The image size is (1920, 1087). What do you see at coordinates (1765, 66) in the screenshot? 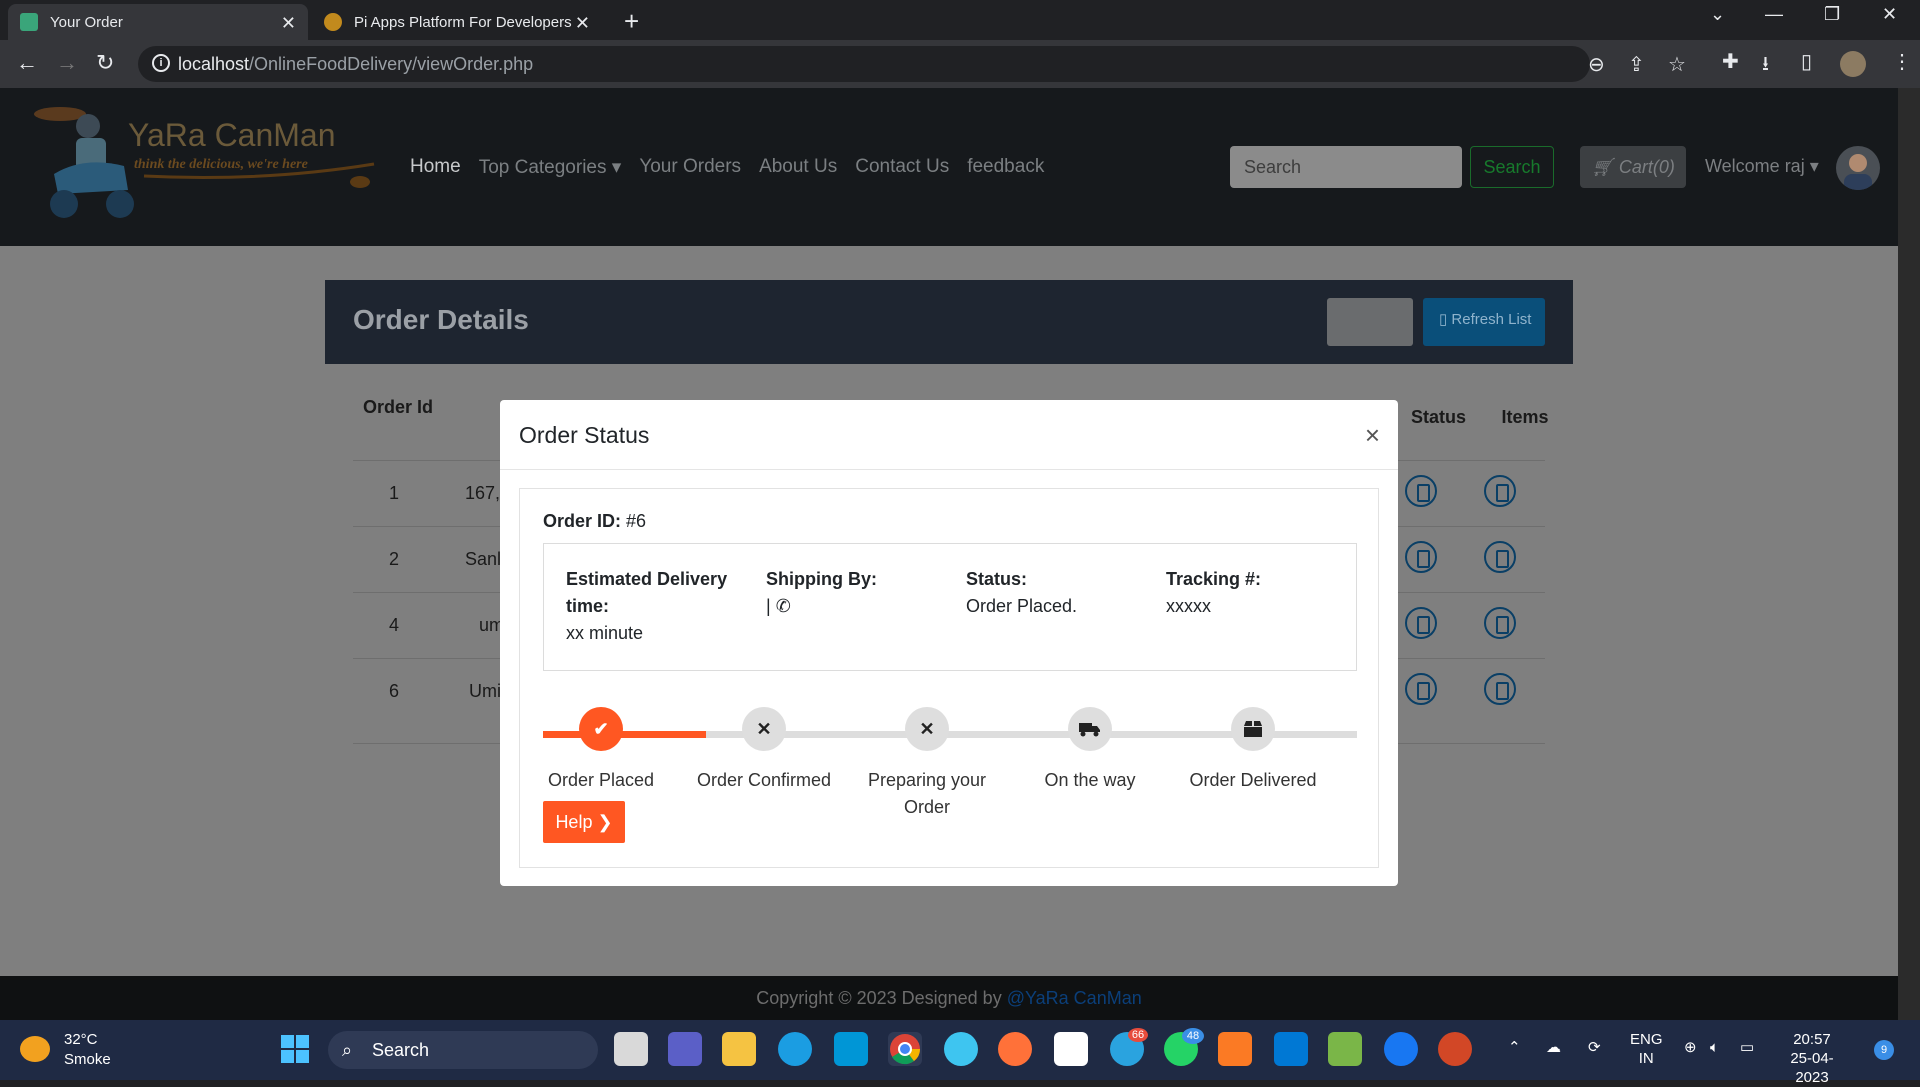
I see `download-icon: ⭳` at bounding box center [1765, 66].